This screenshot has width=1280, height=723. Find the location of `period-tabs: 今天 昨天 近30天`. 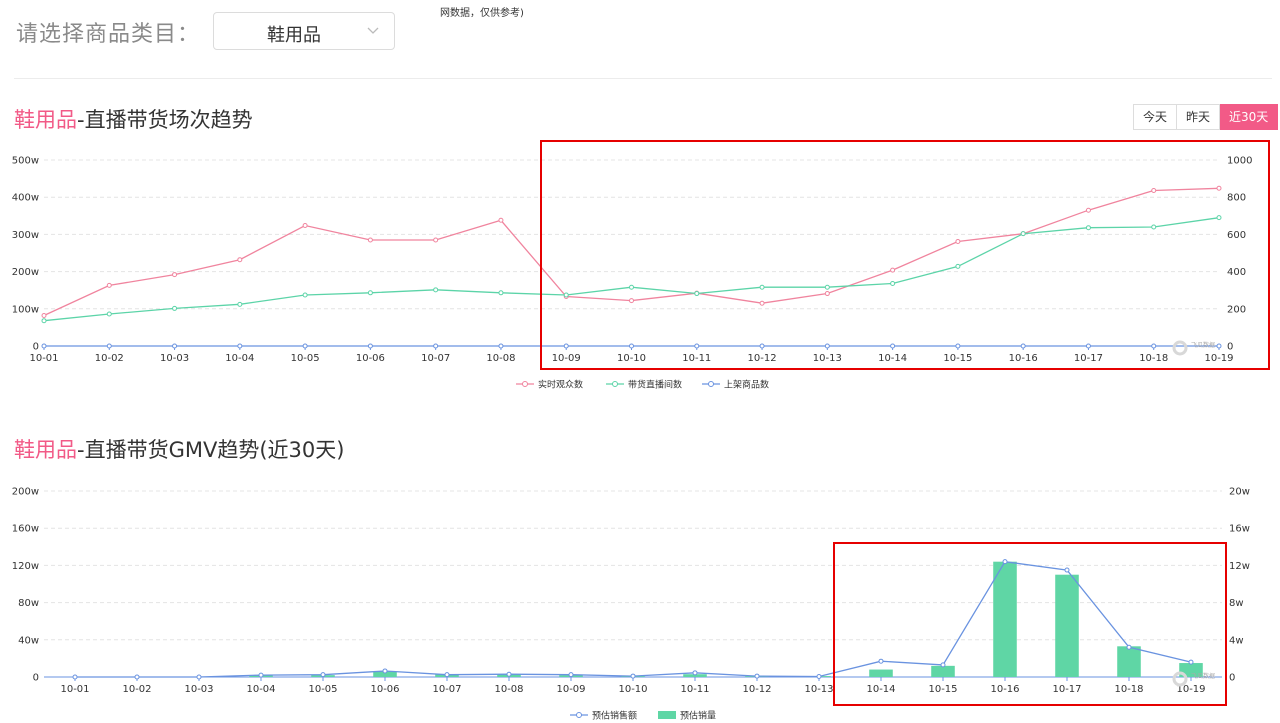

period-tabs: 今天 昨天 近30天 is located at coordinates (1206, 117).